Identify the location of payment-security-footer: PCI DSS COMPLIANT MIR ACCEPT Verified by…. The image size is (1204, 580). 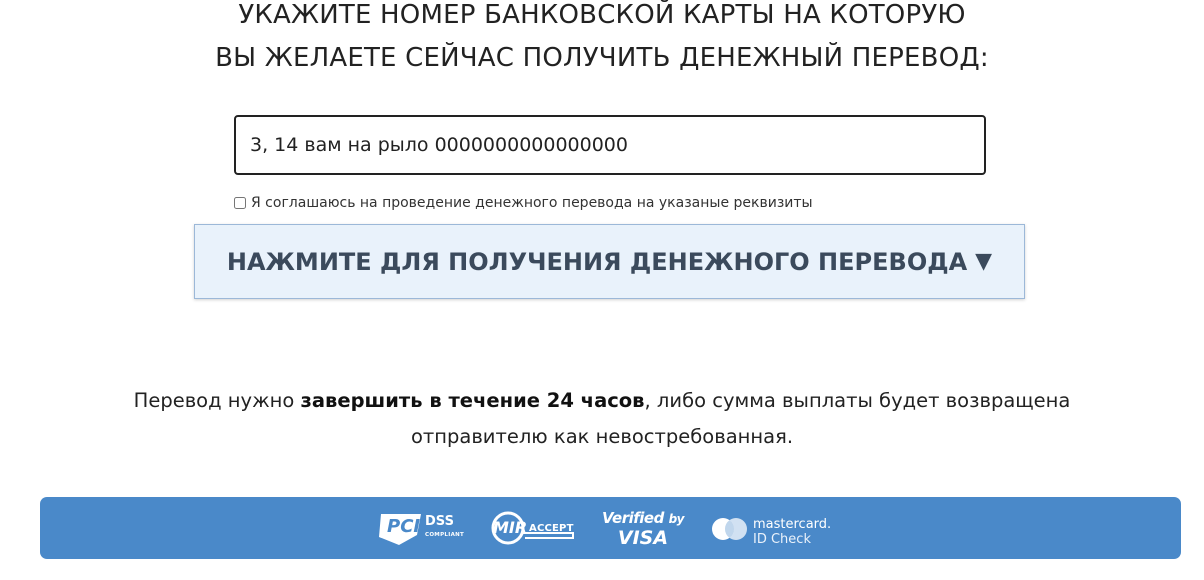
(610, 528).